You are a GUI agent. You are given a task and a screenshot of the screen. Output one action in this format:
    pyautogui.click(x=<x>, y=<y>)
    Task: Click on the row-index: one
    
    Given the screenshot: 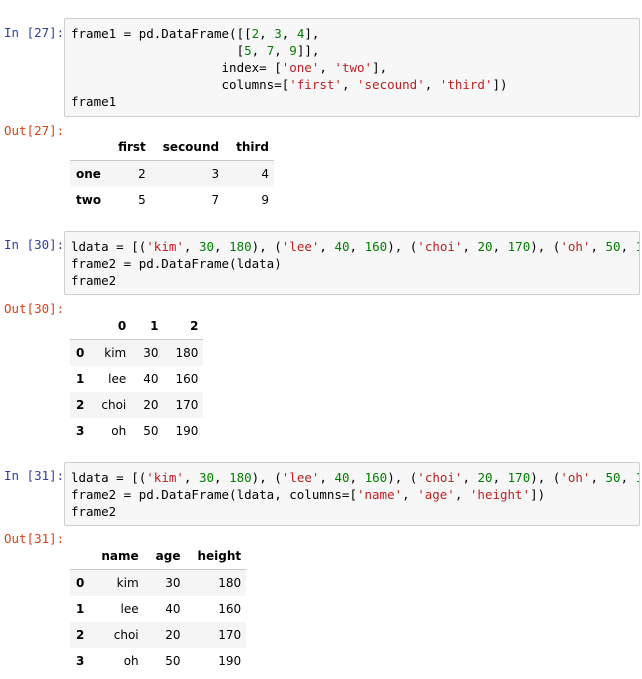 What is the action you would take?
    pyautogui.click(x=88, y=174)
    